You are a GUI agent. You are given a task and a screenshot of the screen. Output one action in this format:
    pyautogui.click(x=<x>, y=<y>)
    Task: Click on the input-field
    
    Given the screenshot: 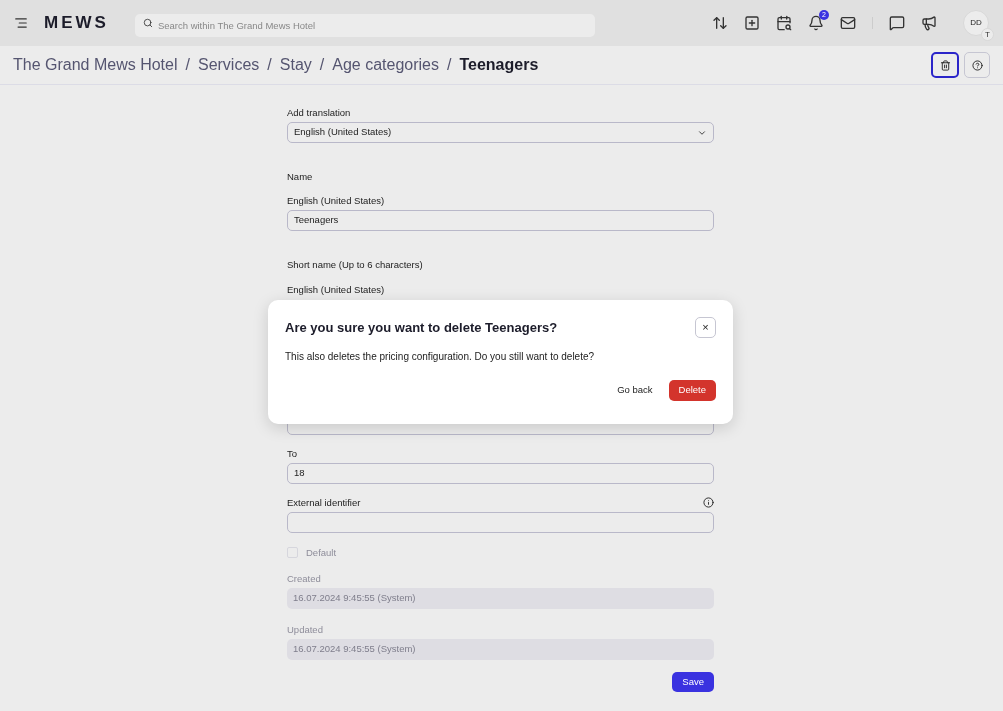 What is the action you would take?
    pyautogui.click(x=500, y=522)
    